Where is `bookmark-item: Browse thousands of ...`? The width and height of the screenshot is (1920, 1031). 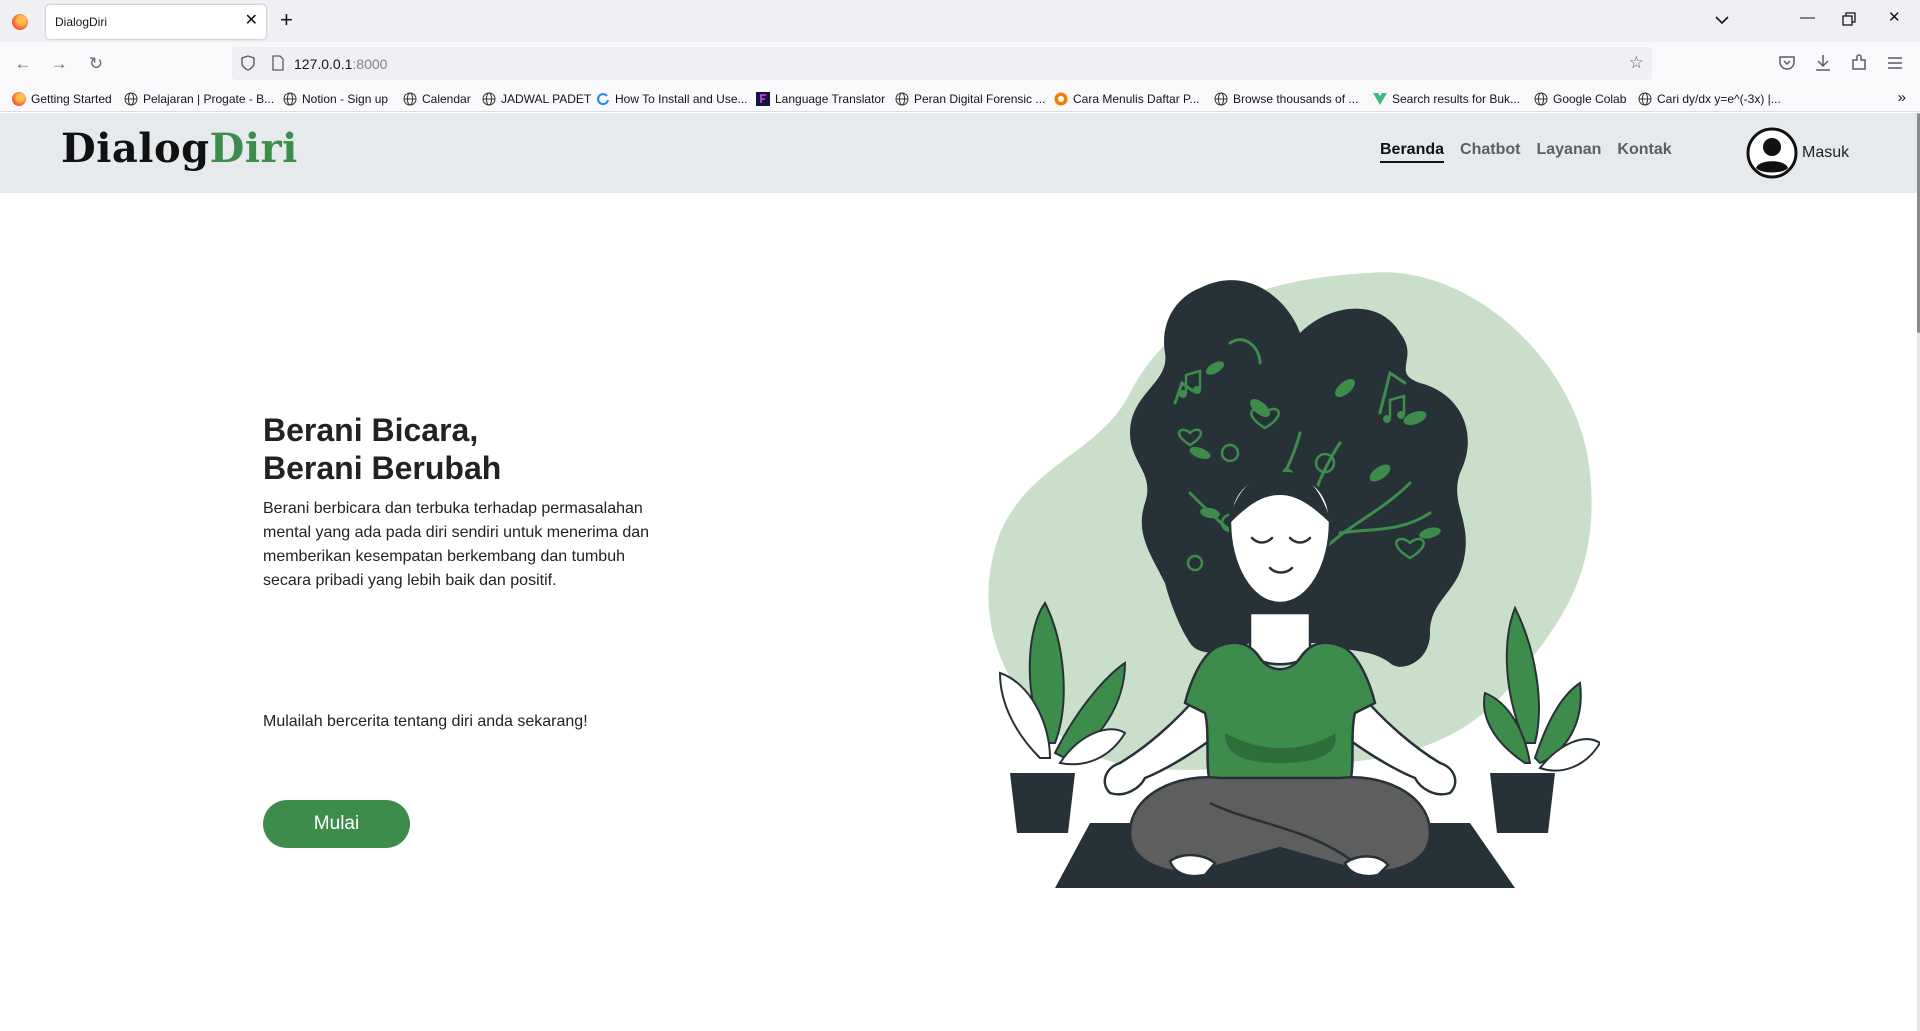
bookmark-item: Browse thousands of ... is located at coordinates (1286, 99).